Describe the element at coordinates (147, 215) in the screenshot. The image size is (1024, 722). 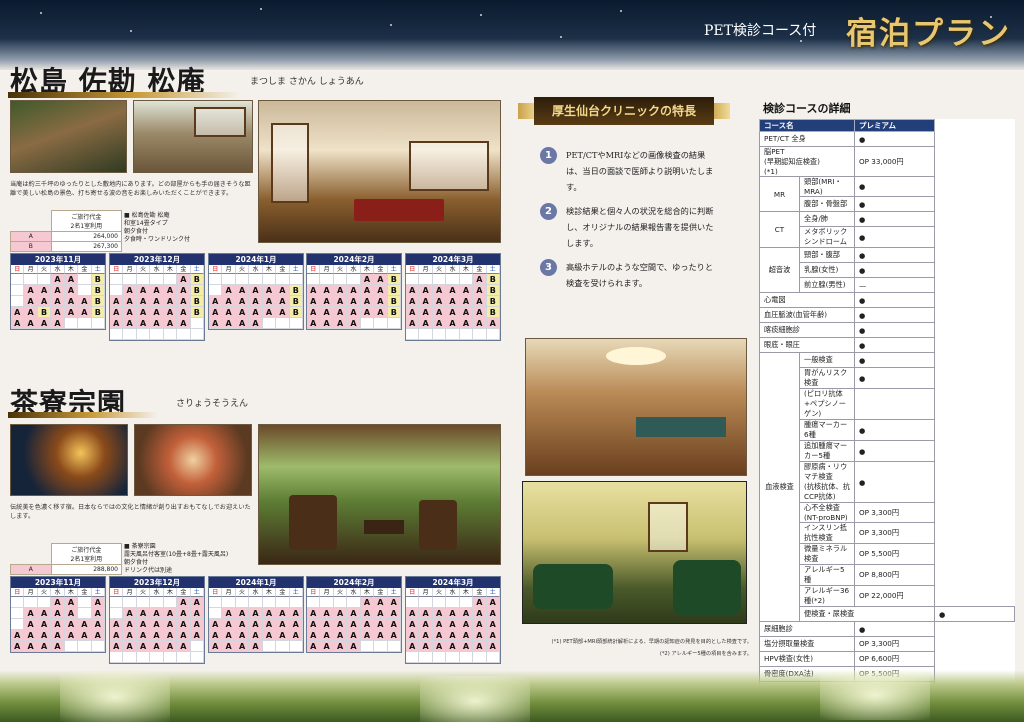
I see `room-info-line: ■ 松島佐勘 松庵` at that location.